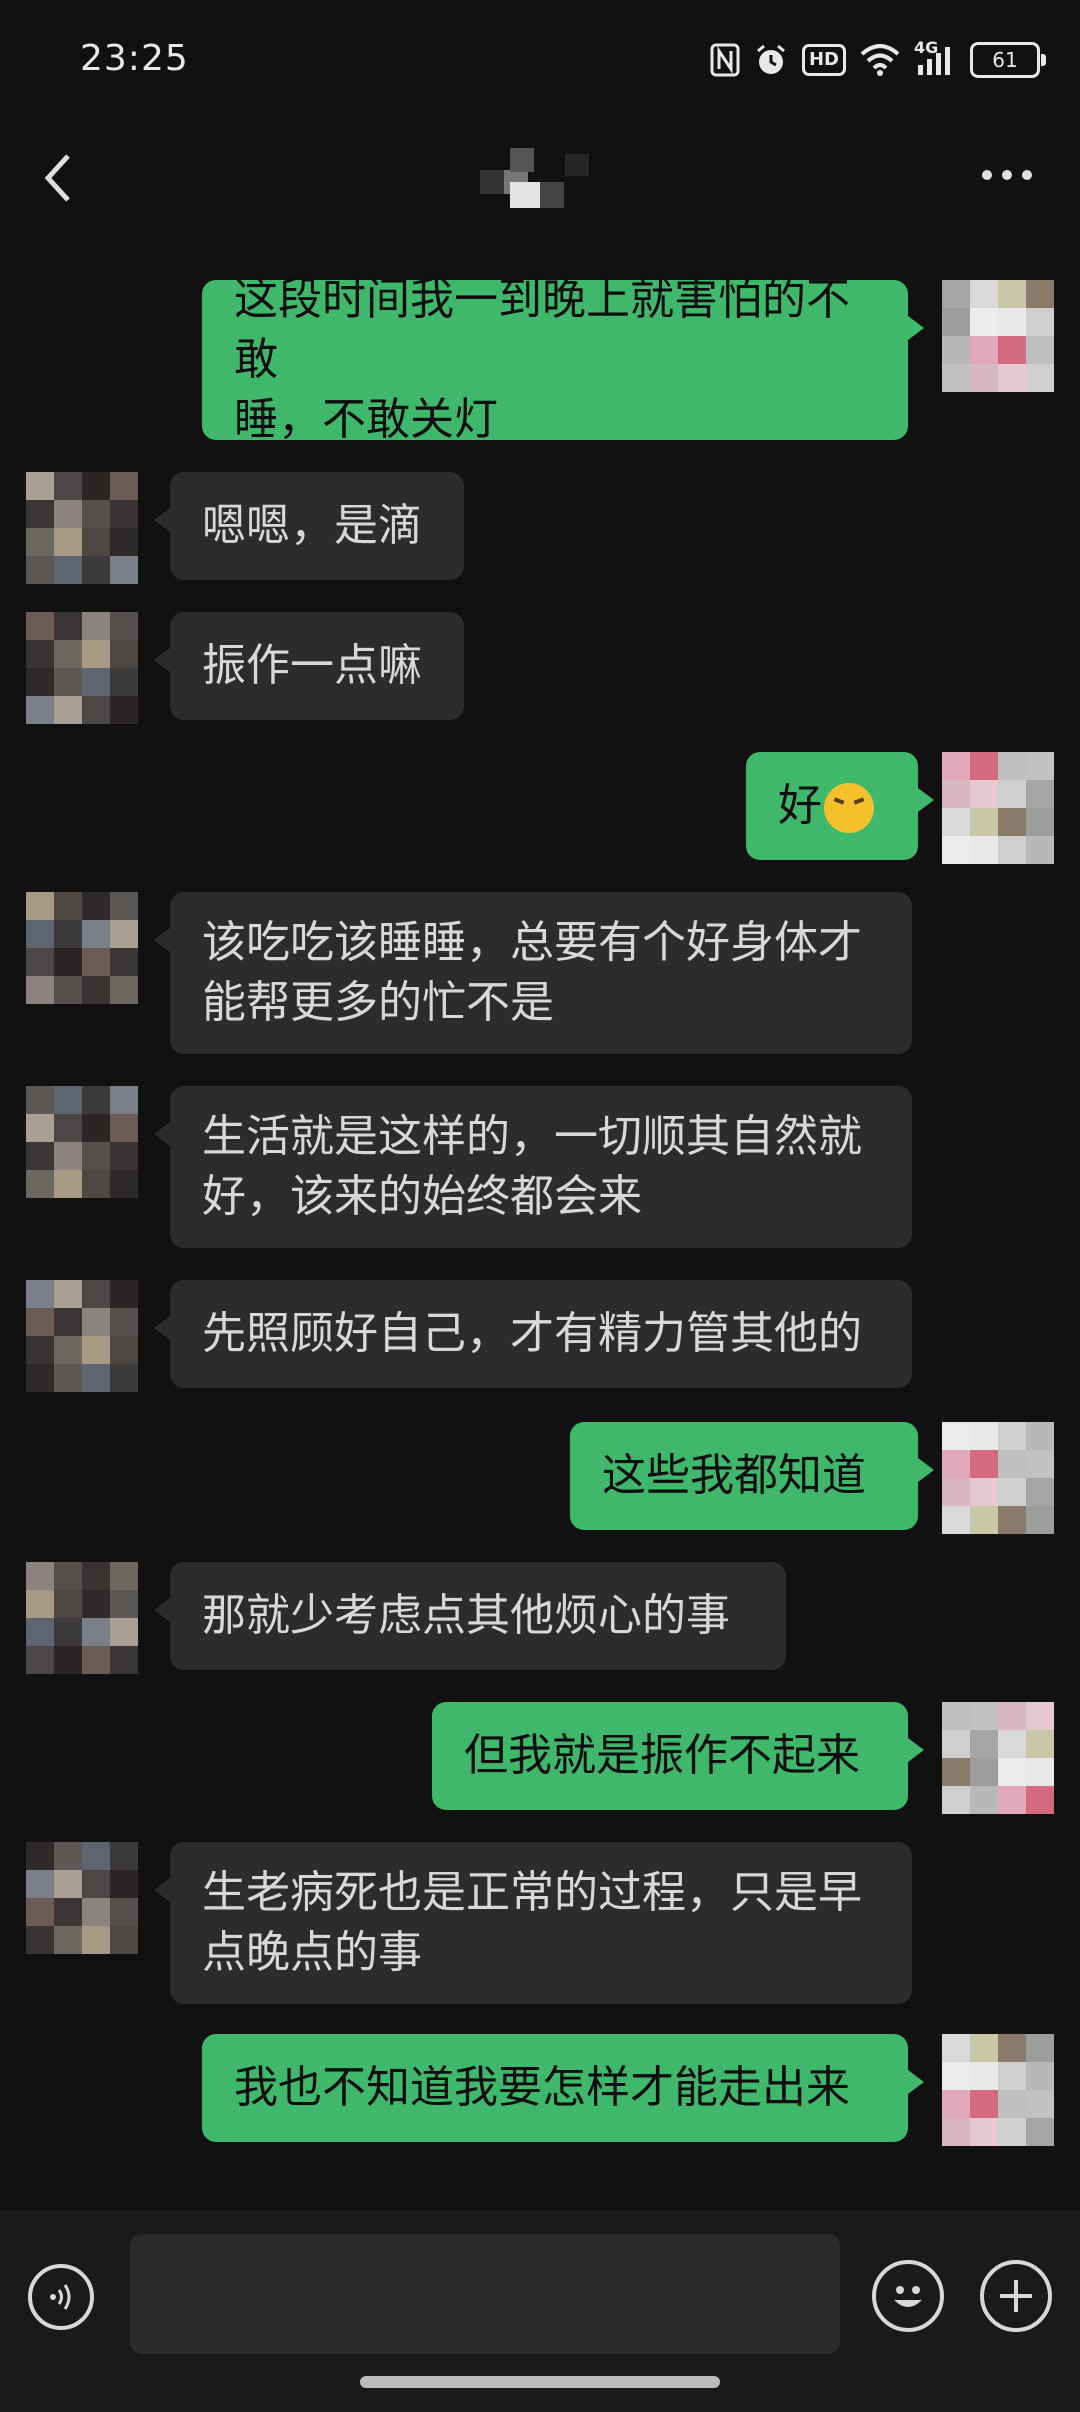 The height and width of the screenshot is (2412, 1080). Describe the element at coordinates (312, 665) in the screenshot. I see `message-text: 振作一点嘛` at that location.